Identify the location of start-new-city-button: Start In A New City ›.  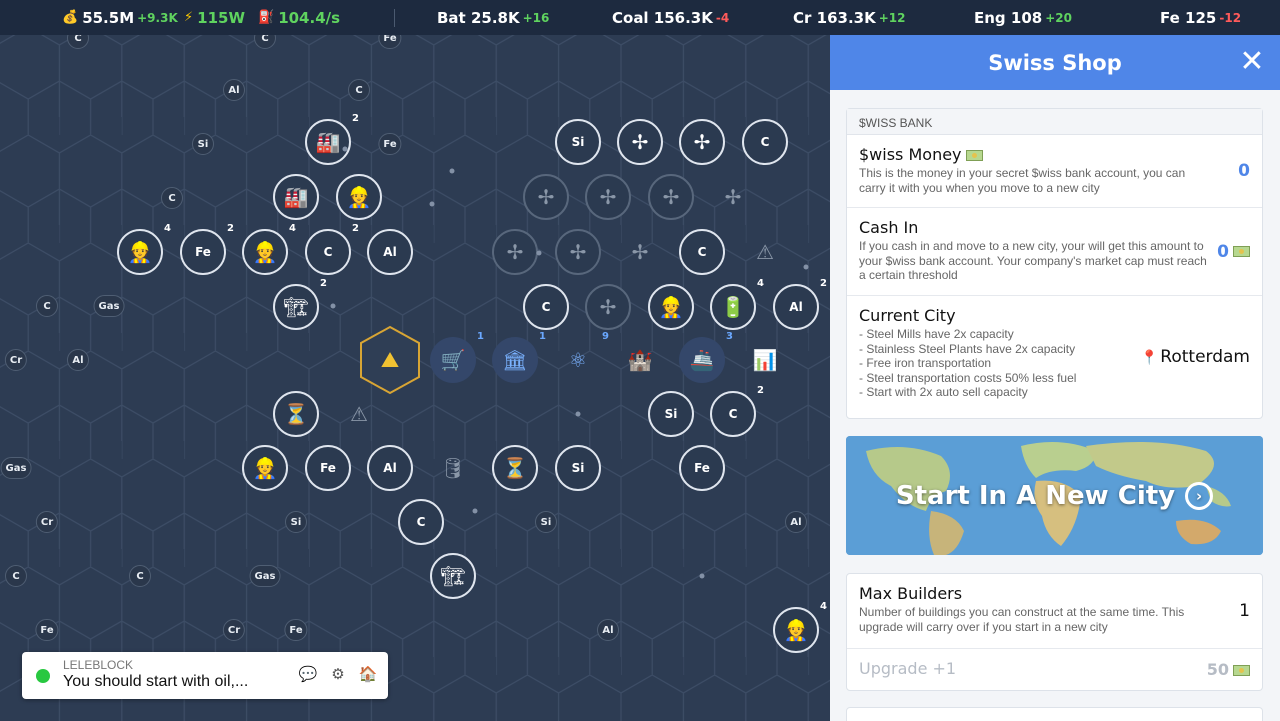
(1054, 495).